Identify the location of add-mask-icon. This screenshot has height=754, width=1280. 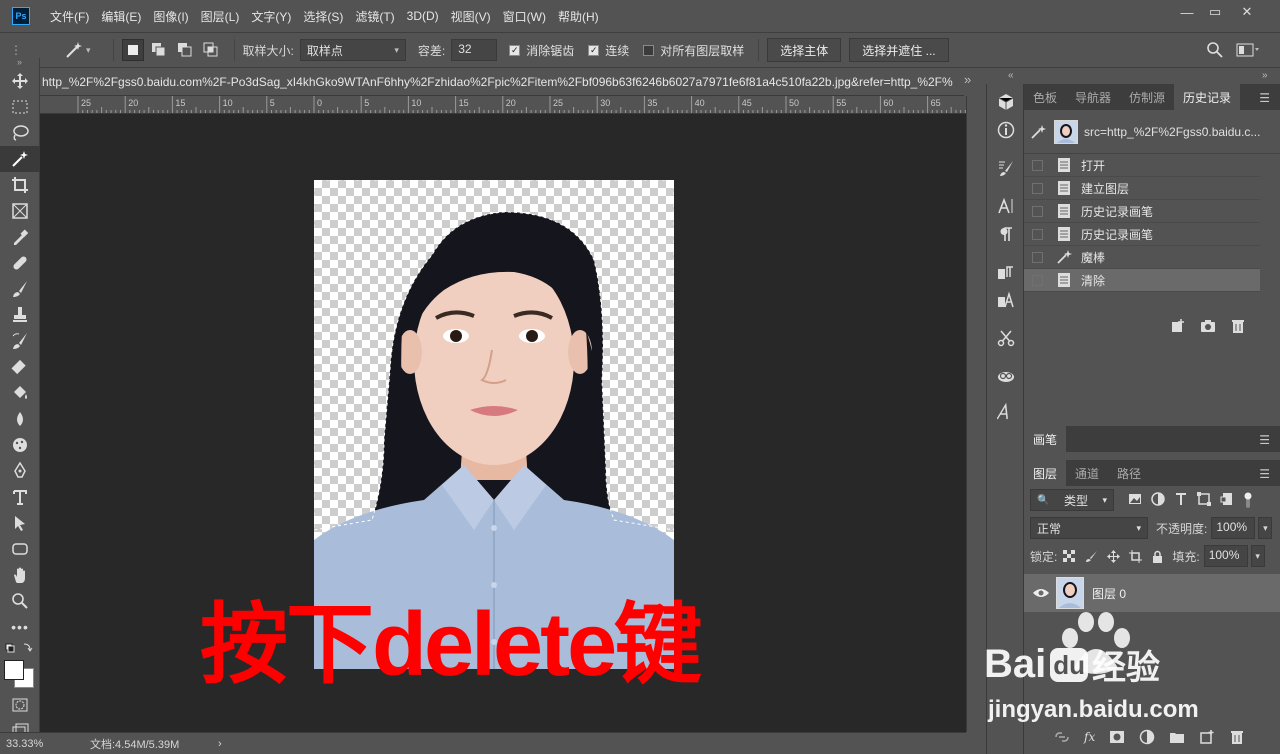
(1117, 737).